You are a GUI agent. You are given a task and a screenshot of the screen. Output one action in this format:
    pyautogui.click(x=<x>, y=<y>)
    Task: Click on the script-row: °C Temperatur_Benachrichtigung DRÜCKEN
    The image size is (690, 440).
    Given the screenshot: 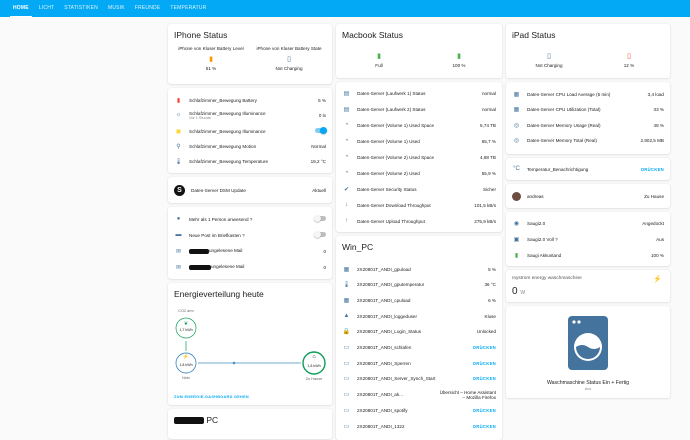 What is the action you would take?
    pyautogui.click(x=588, y=169)
    